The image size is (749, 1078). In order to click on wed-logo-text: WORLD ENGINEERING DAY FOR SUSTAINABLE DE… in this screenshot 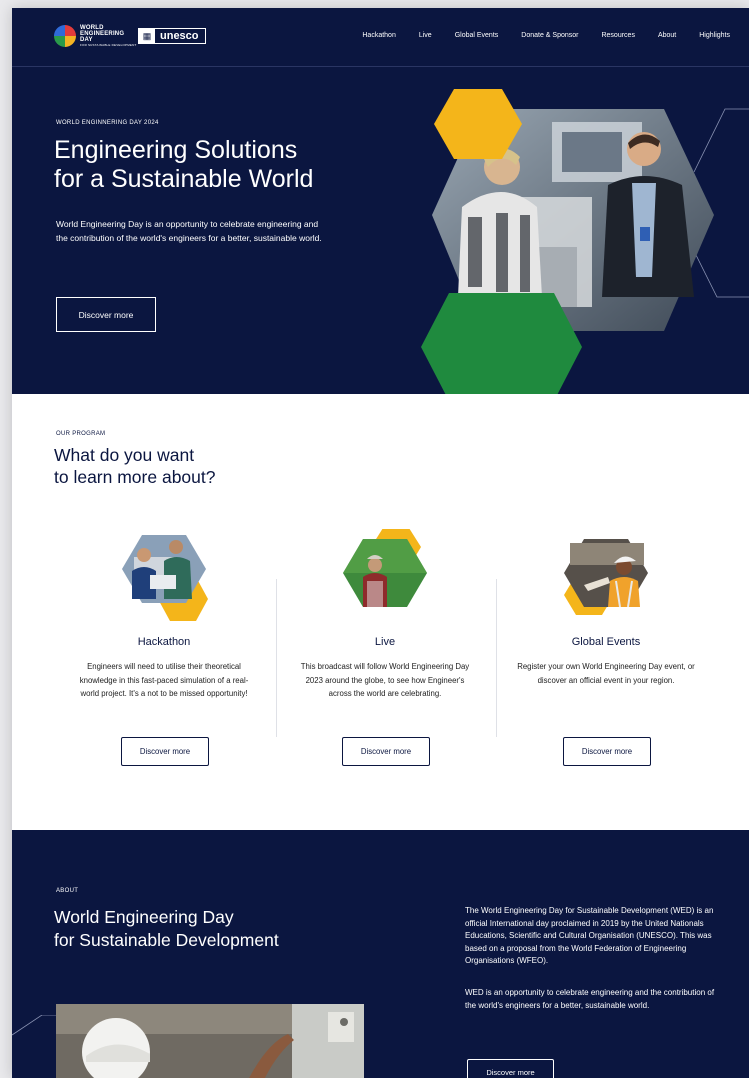, I will do `click(108, 36)`.